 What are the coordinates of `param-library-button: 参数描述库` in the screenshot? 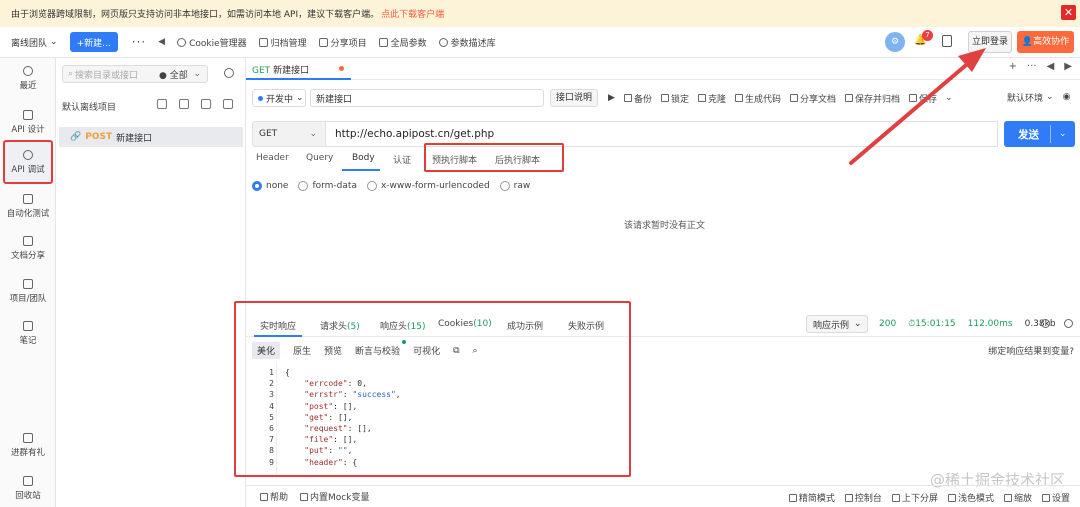 It's located at (467, 42).